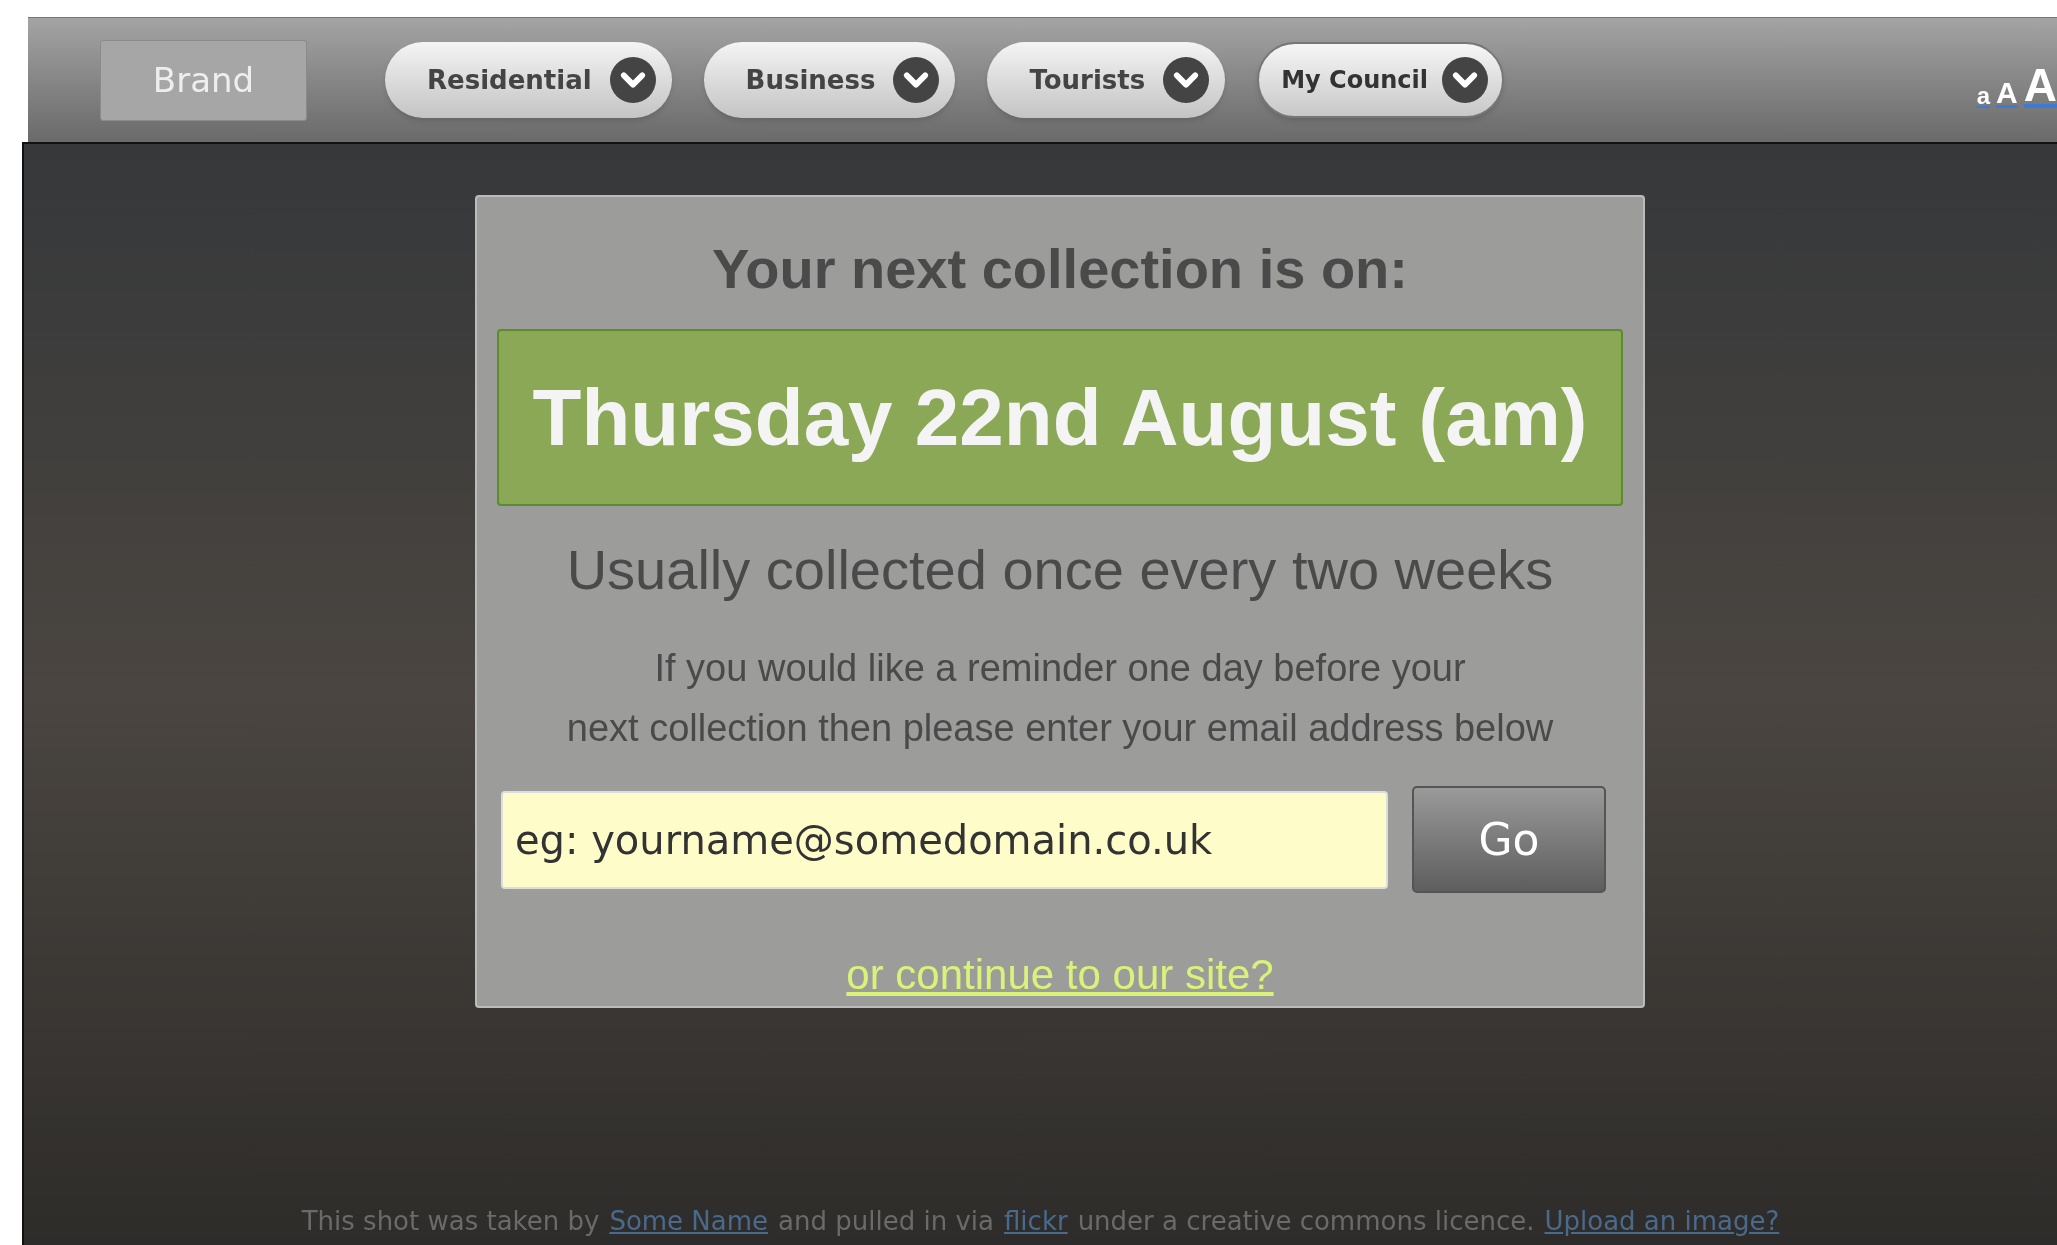 The width and height of the screenshot is (2057, 1245). What do you see at coordinates (1060, 417) in the screenshot?
I see `collection-date: Thursday 22nd August (am)` at bounding box center [1060, 417].